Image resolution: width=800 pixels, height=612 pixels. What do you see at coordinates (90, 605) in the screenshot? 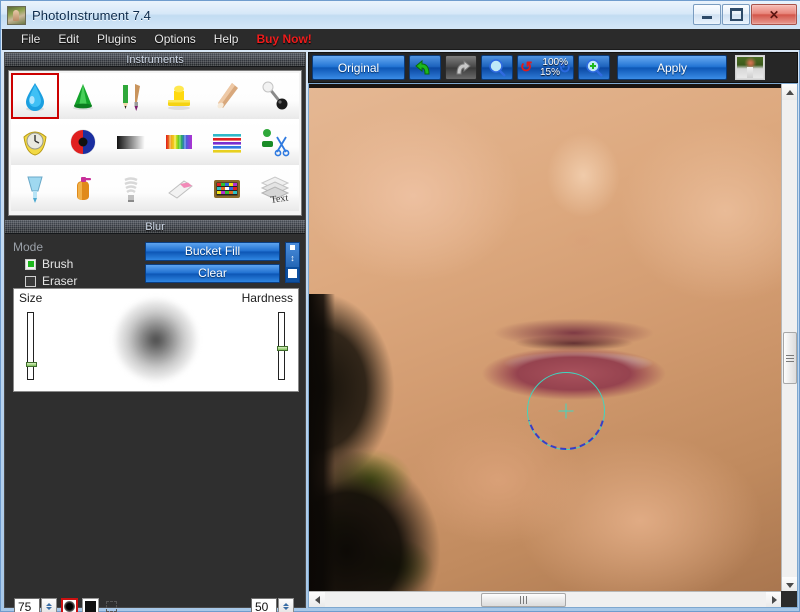
I see `hard-square-brush-button` at bounding box center [90, 605].